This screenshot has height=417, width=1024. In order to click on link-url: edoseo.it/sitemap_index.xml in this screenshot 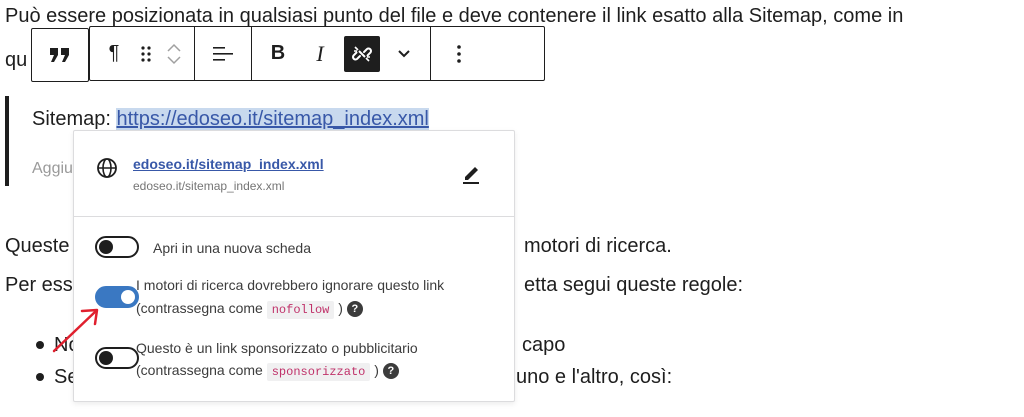, I will do `click(228, 164)`.